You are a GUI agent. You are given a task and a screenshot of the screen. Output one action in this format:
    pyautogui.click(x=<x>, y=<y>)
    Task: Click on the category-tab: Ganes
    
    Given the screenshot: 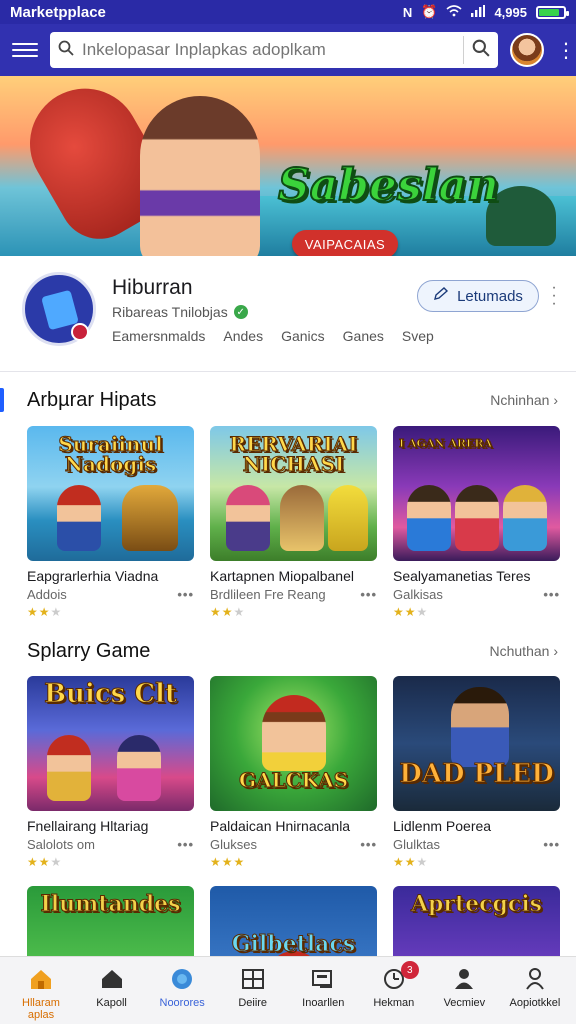 What is the action you would take?
    pyautogui.click(x=363, y=336)
    